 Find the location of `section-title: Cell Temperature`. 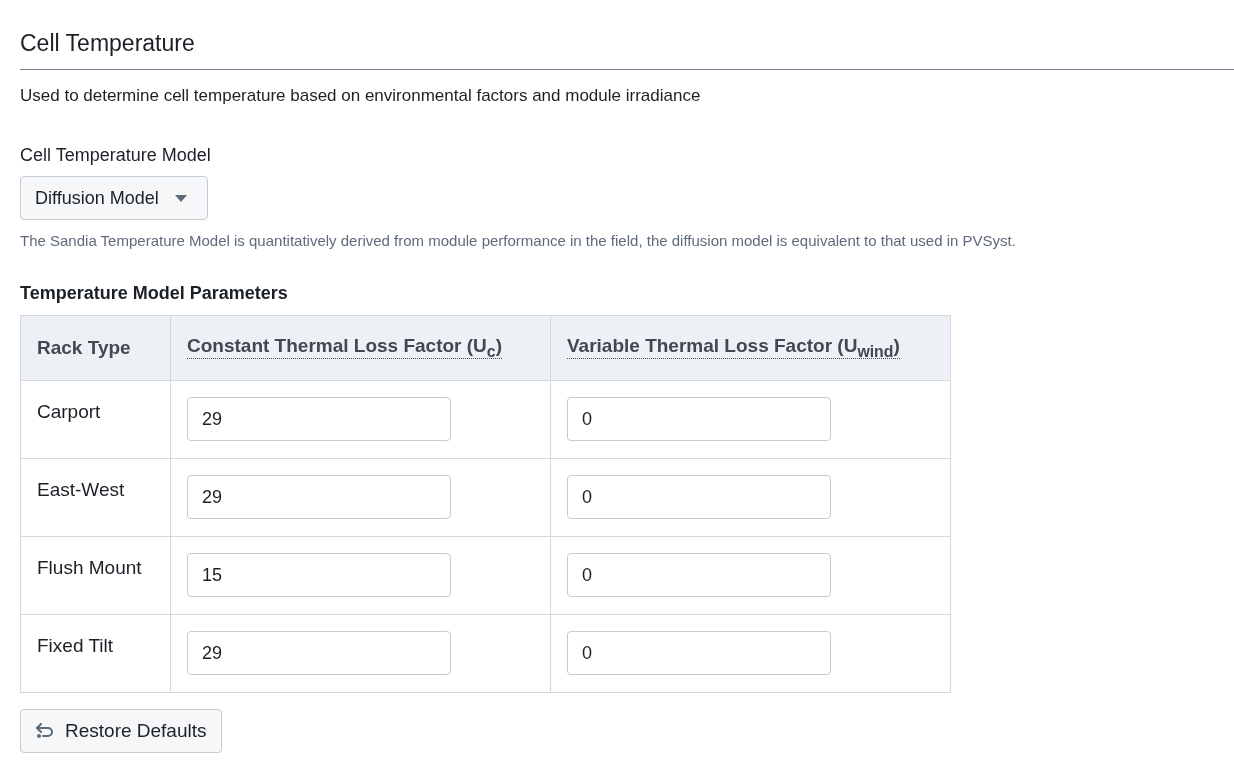

section-title: Cell Temperature is located at coordinates (108, 43).